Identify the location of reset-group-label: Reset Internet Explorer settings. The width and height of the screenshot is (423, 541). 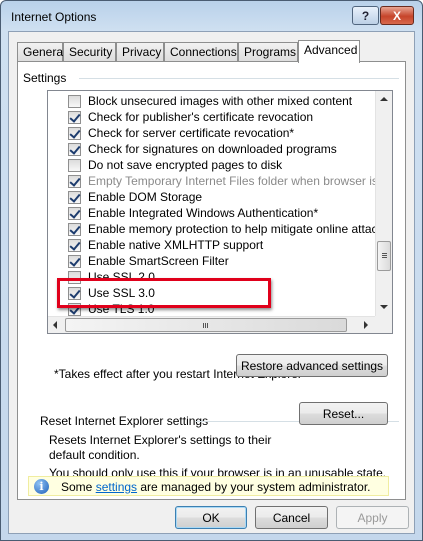
(124, 421).